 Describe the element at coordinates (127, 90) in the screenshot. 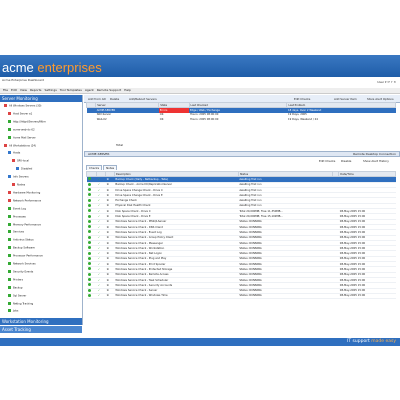

I see `menu-item-help: Help` at that location.